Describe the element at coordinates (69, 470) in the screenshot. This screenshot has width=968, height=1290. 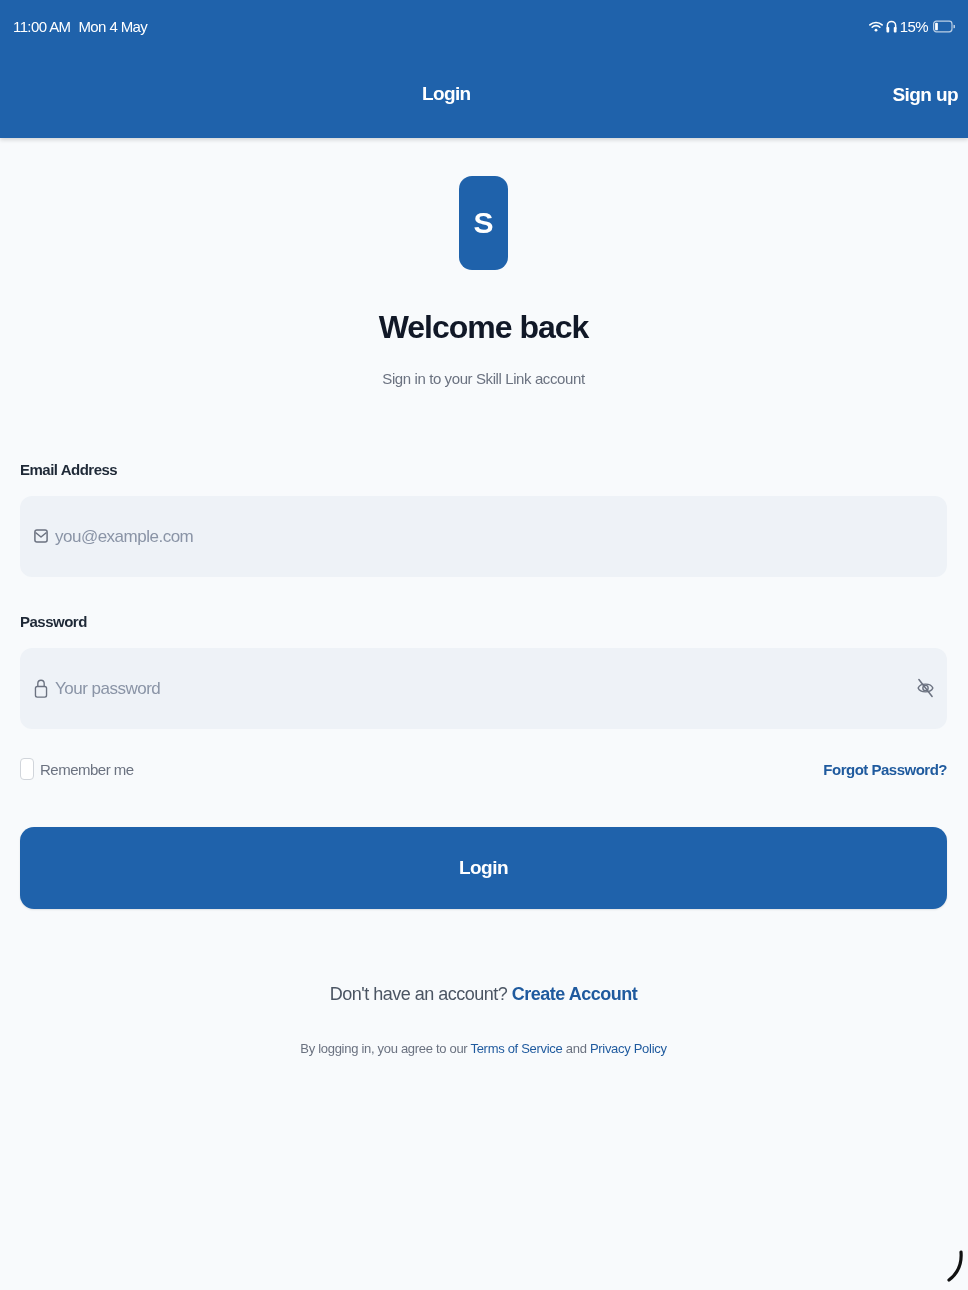
I see `field-label: Email Address` at that location.